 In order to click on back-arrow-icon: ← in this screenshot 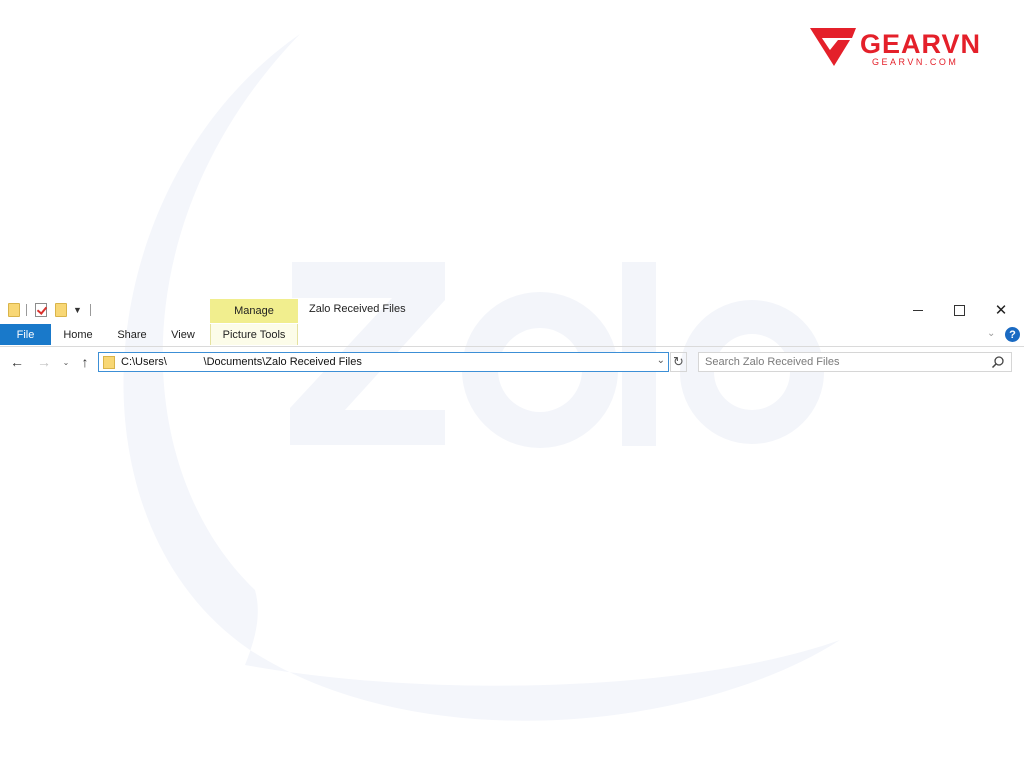, I will do `click(17, 362)`.